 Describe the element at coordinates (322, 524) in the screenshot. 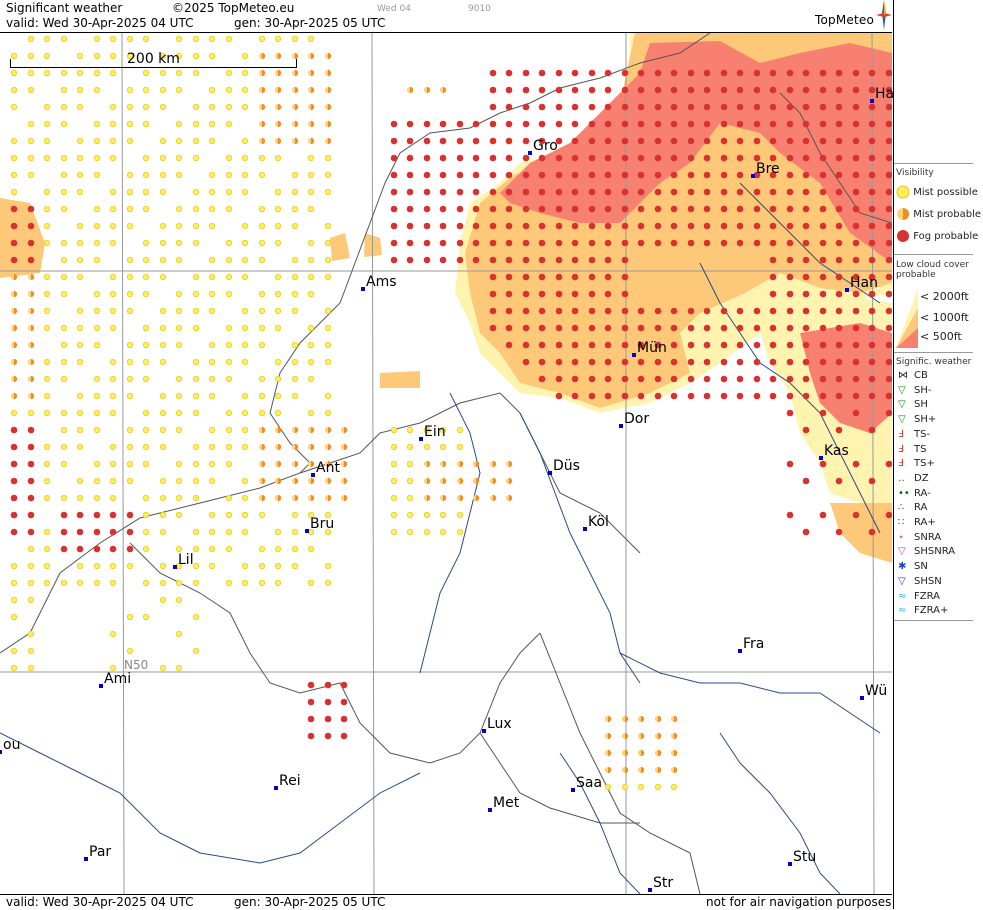

I see `city-label: Bru` at that location.